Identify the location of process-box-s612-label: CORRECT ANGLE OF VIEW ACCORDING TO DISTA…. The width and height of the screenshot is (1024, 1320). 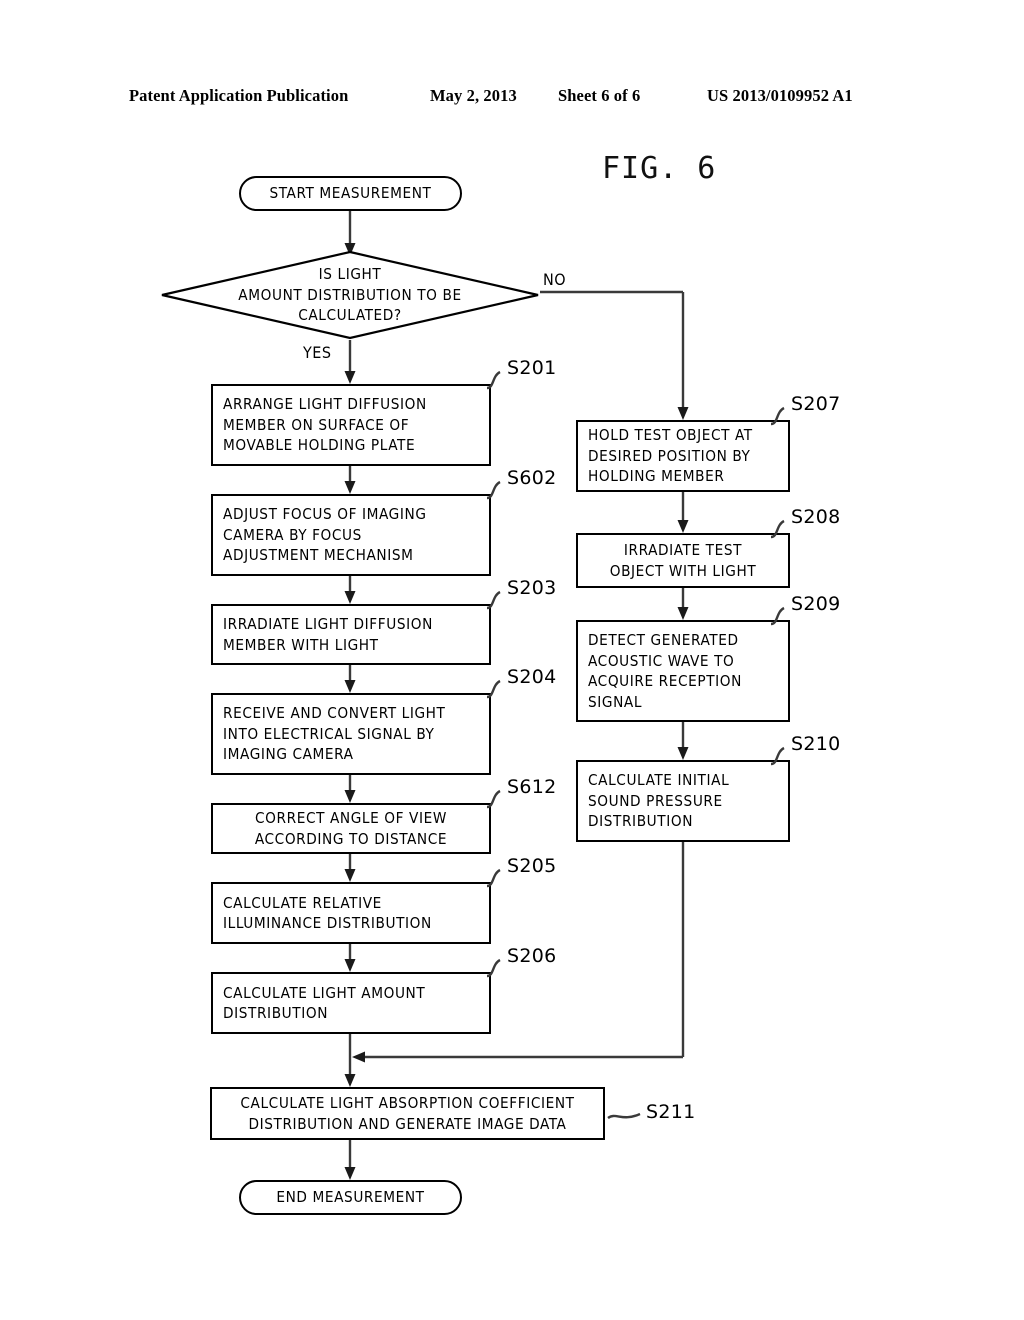
(351, 828).